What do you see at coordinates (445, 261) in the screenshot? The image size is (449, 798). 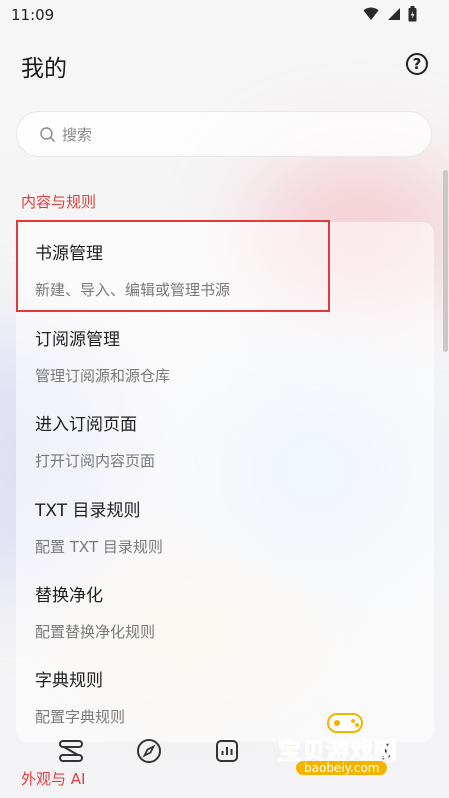 I see `scrollbar` at bounding box center [445, 261].